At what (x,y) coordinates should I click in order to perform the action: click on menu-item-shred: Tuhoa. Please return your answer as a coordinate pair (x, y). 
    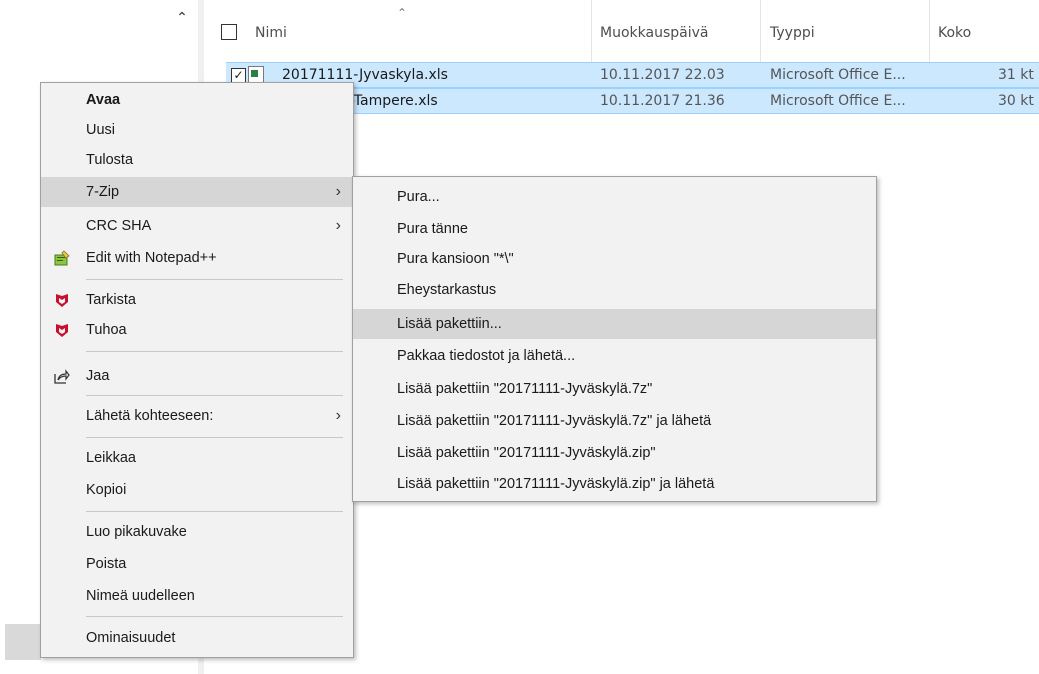
    Looking at the image, I should click on (197, 330).